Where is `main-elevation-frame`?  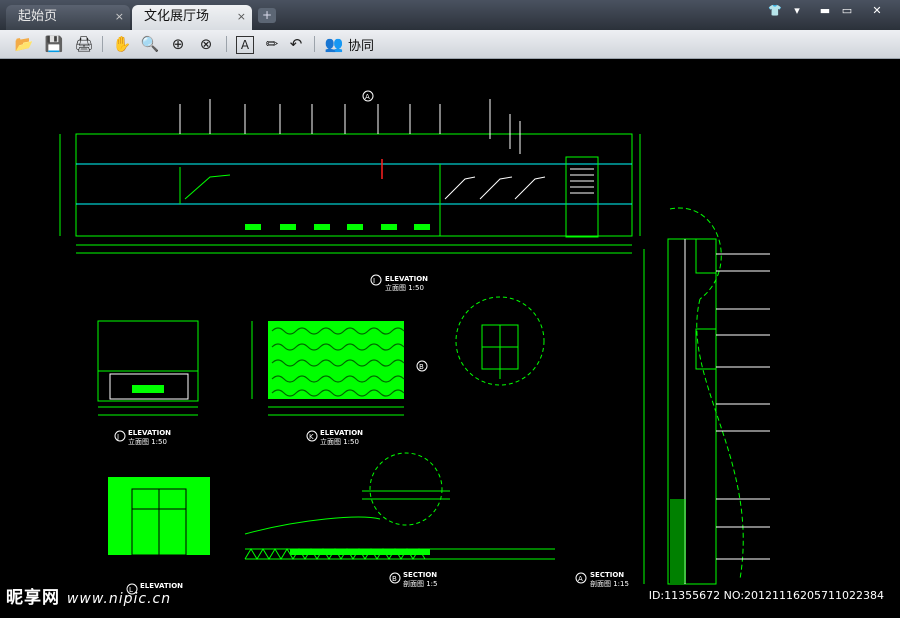 main-elevation-frame is located at coordinates (354, 185).